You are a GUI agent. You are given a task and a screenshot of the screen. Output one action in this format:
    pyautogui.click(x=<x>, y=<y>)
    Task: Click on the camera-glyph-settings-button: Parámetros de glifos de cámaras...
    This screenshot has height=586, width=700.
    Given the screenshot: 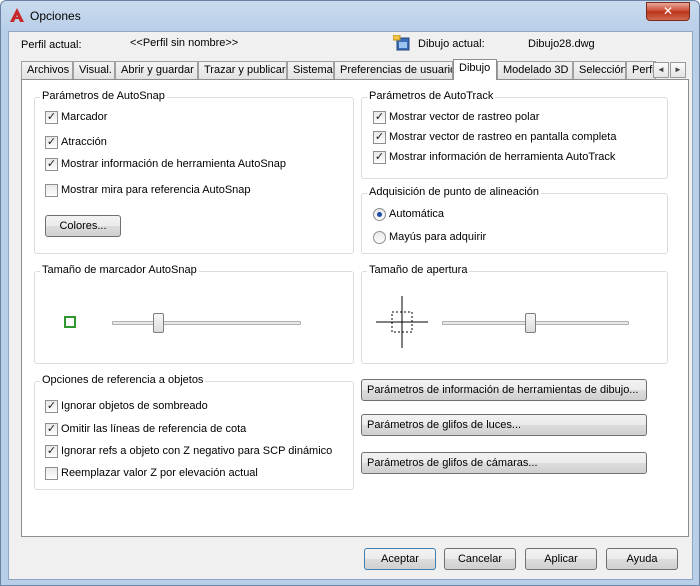 What is the action you would take?
    pyautogui.click(x=504, y=463)
    